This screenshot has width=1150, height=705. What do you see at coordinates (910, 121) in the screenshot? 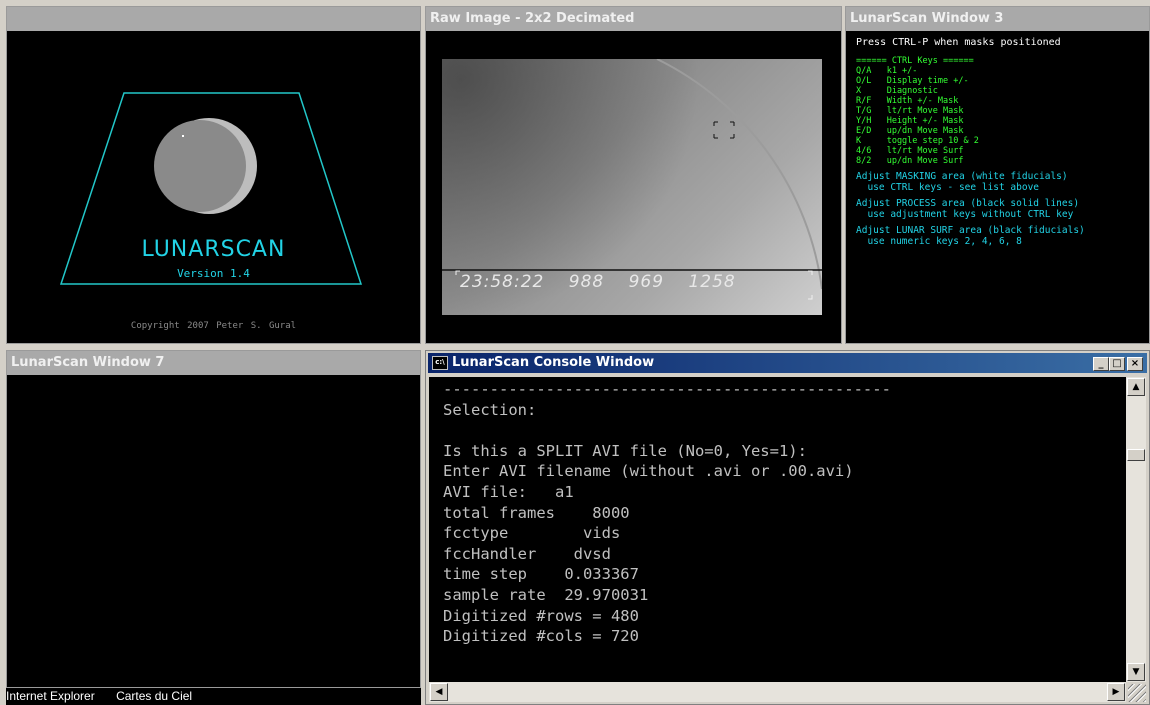
I see `ctrl-key-line: Y/H Height +/- Mask` at bounding box center [910, 121].